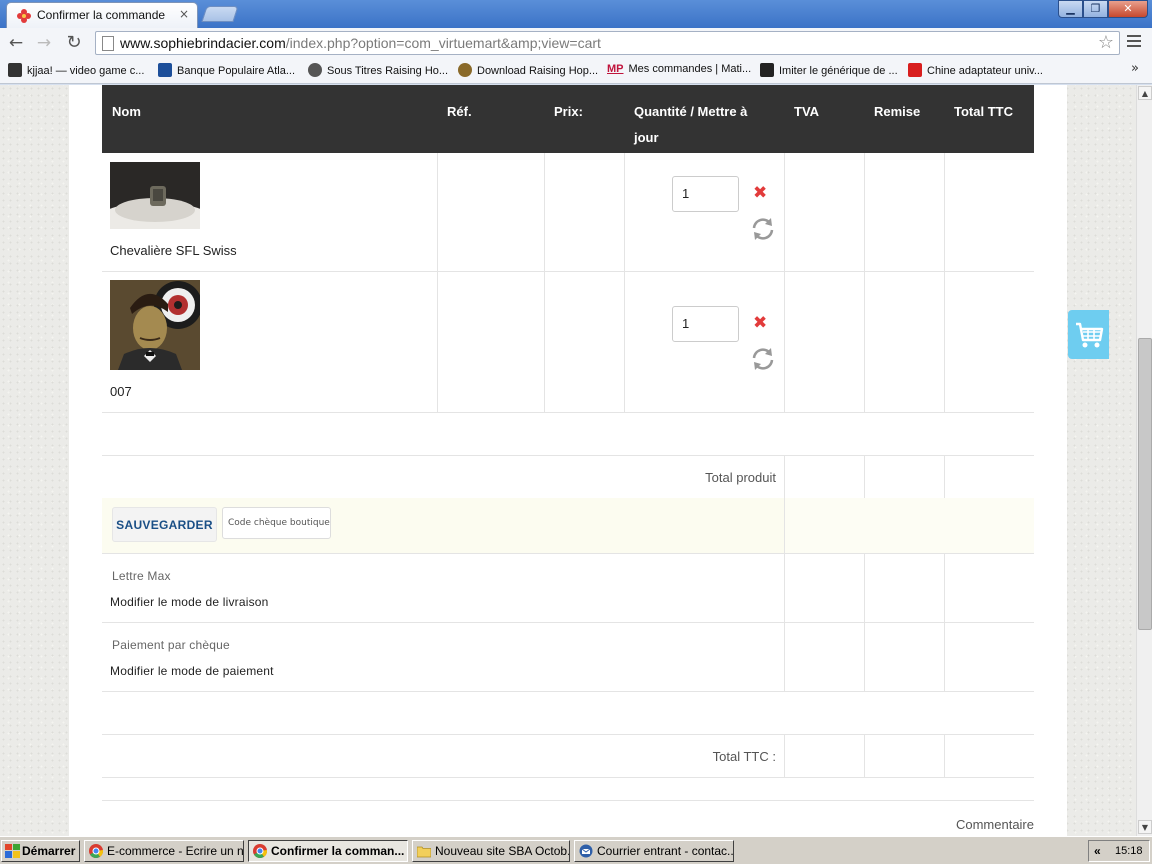 The image size is (1152, 864). Describe the element at coordinates (586, 851) in the screenshot. I see `thunderbird-icon` at that location.